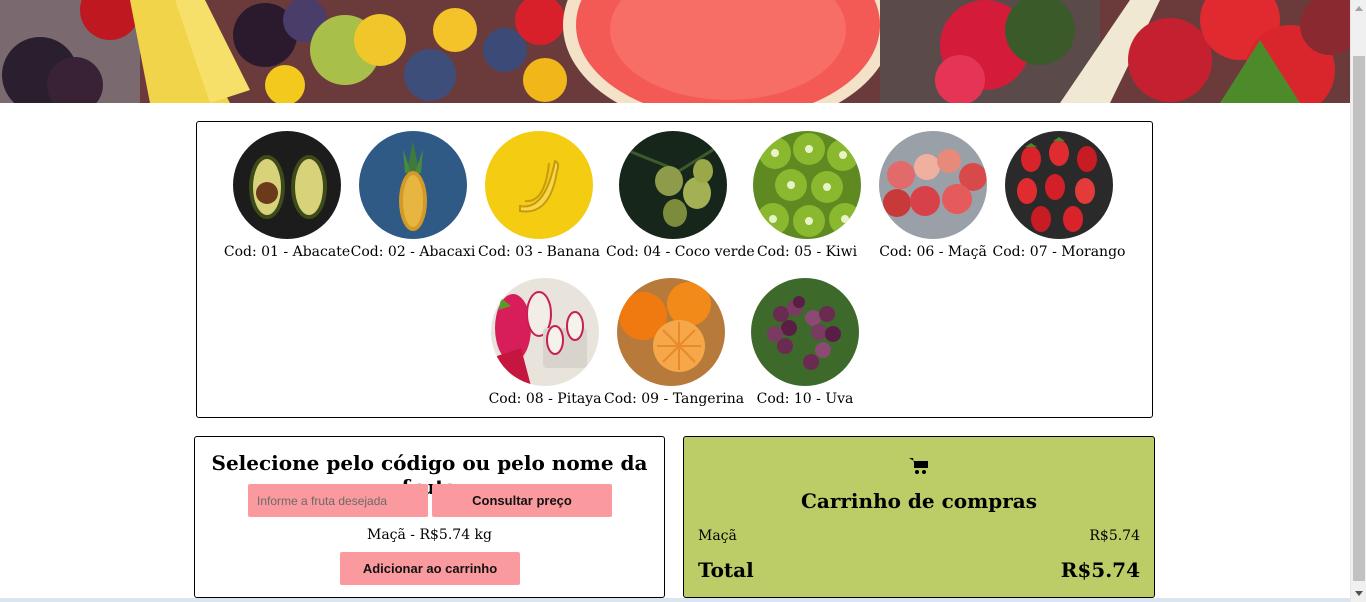  I want to click on fruit-label: Cod: 08 - Pitaya, so click(545, 399).